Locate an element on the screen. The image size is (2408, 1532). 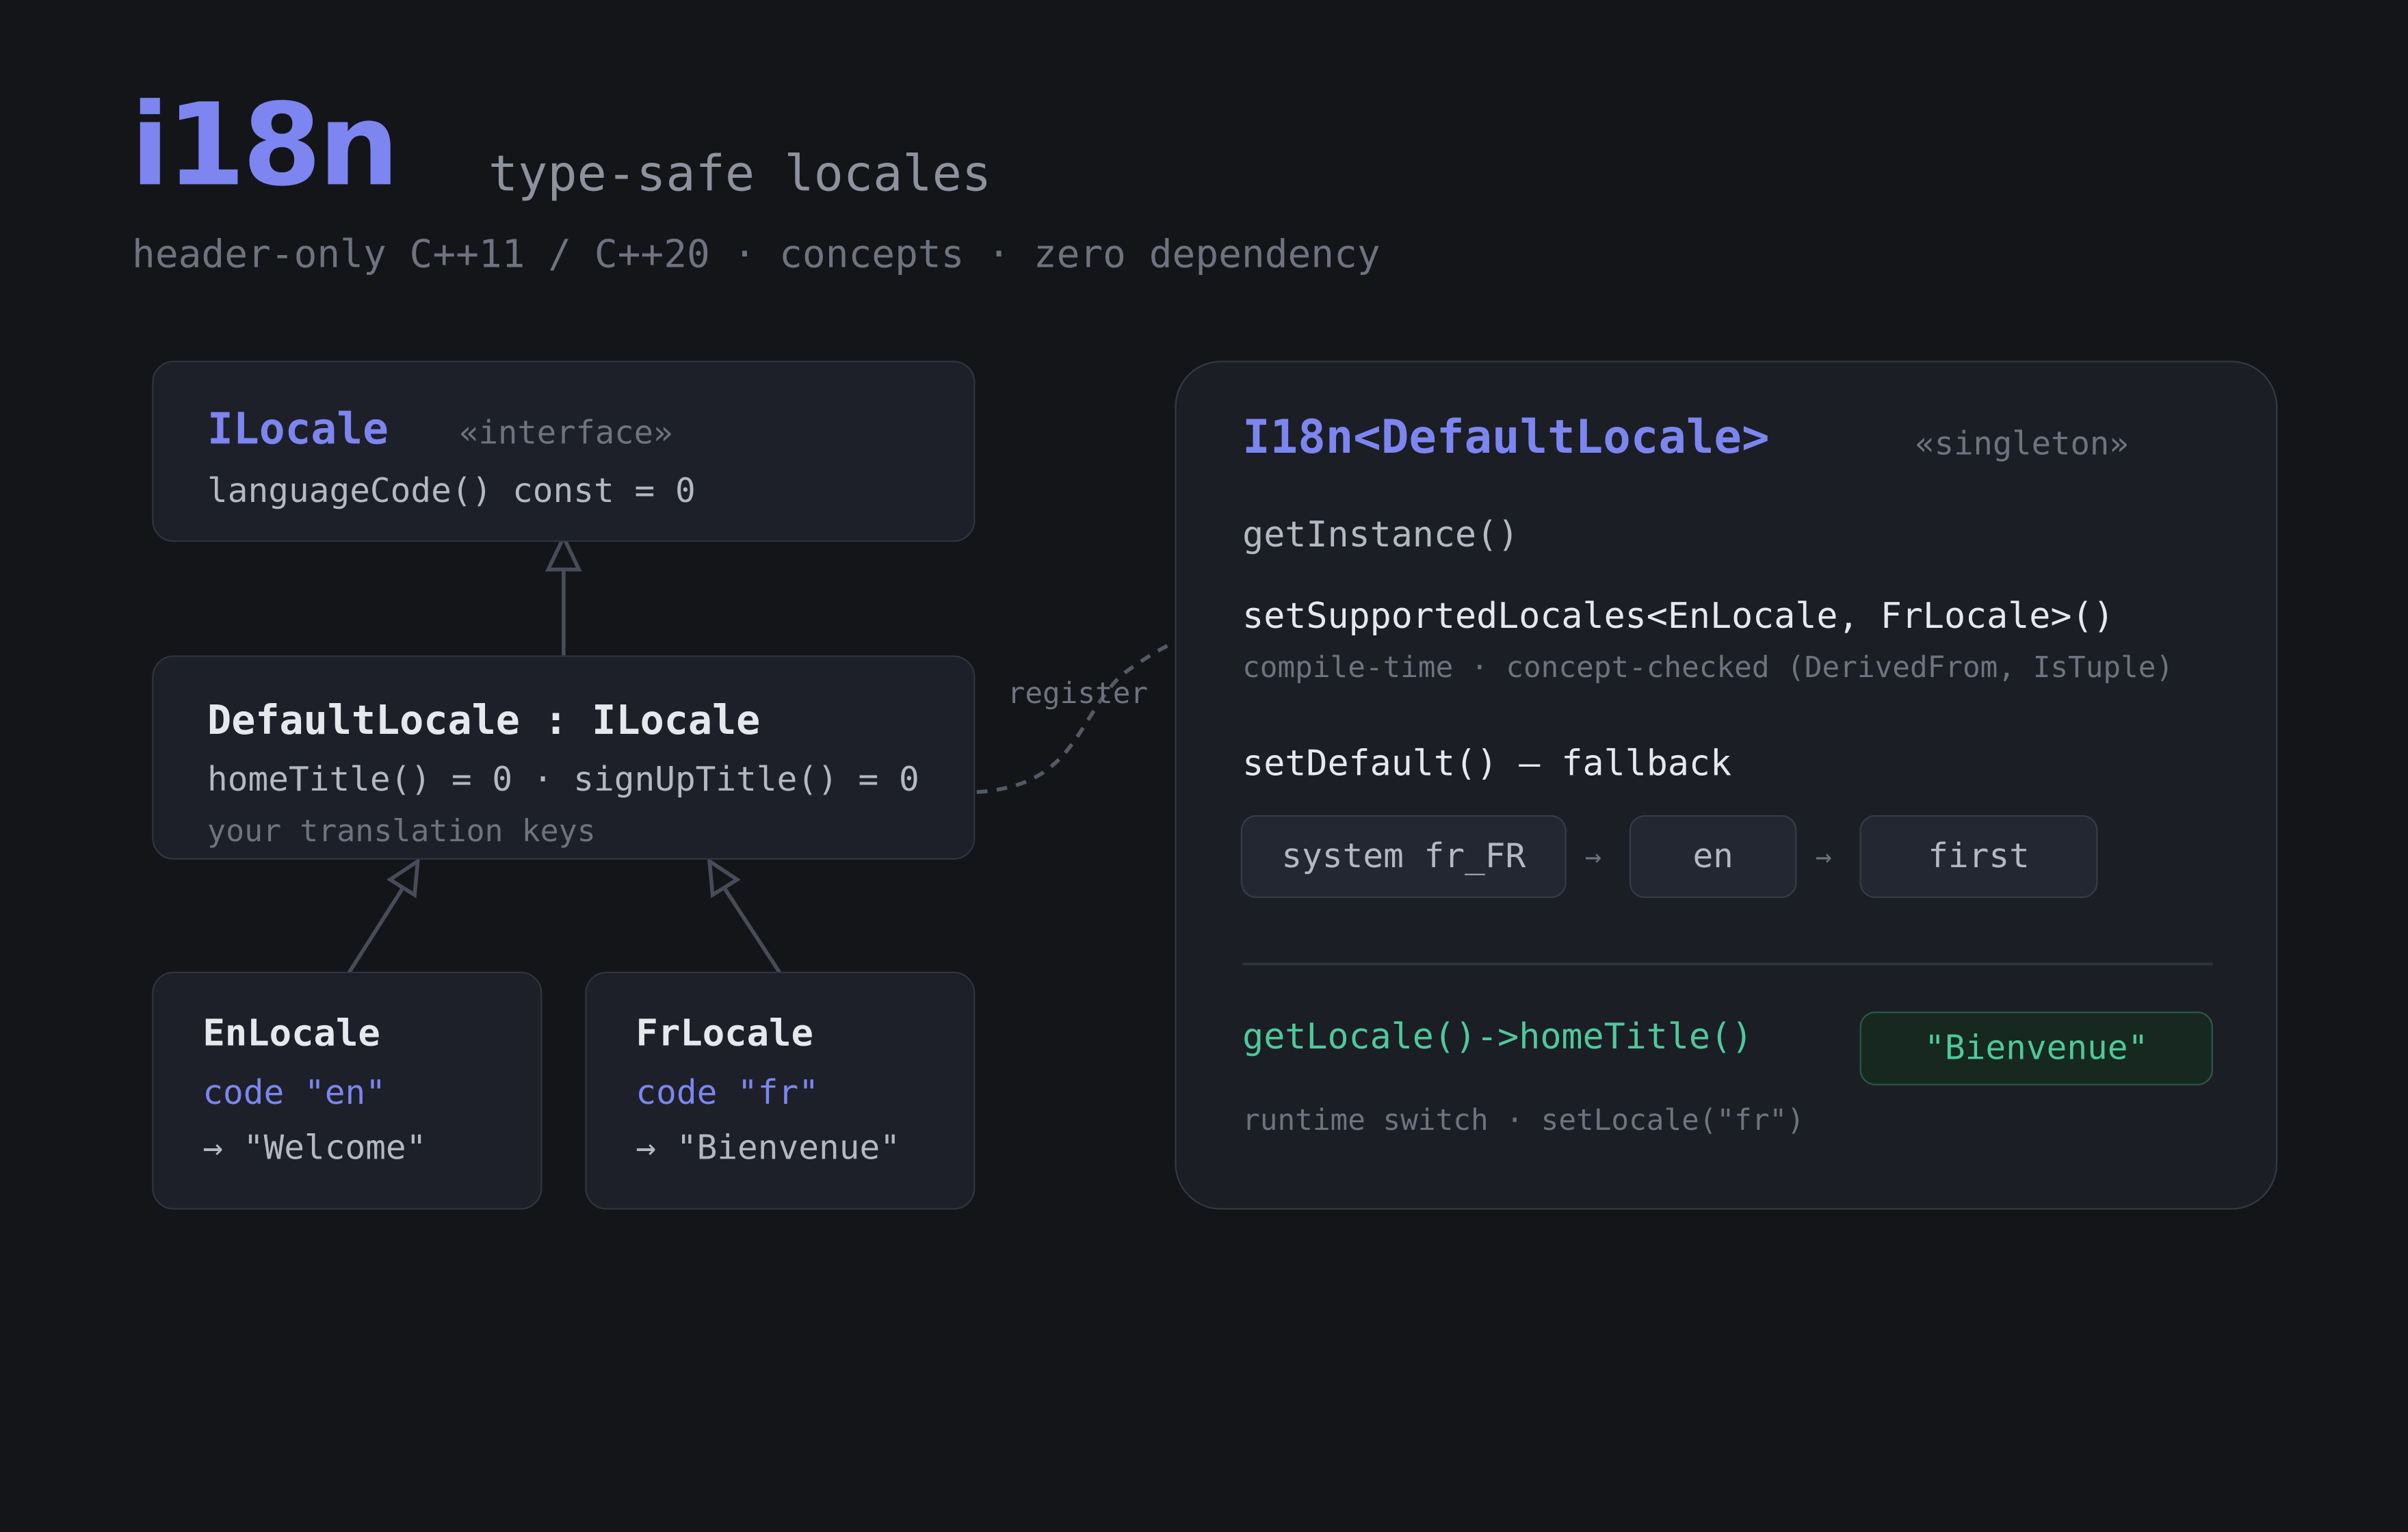
fallback-system-pill: system fr_FR is located at coordinates (1403, 857).